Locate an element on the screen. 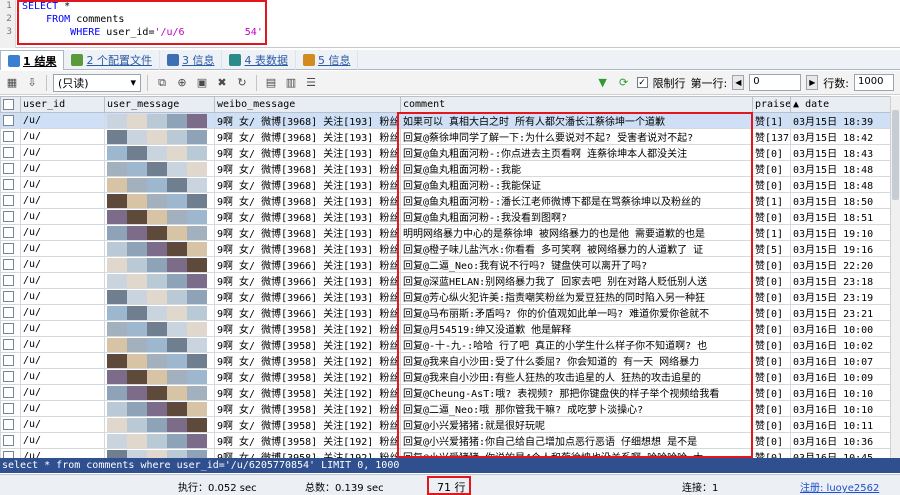 The height and width of the screenshot is (495, 900). cell-date: 03月15日 19:10 is located at coordinates (840, 232).